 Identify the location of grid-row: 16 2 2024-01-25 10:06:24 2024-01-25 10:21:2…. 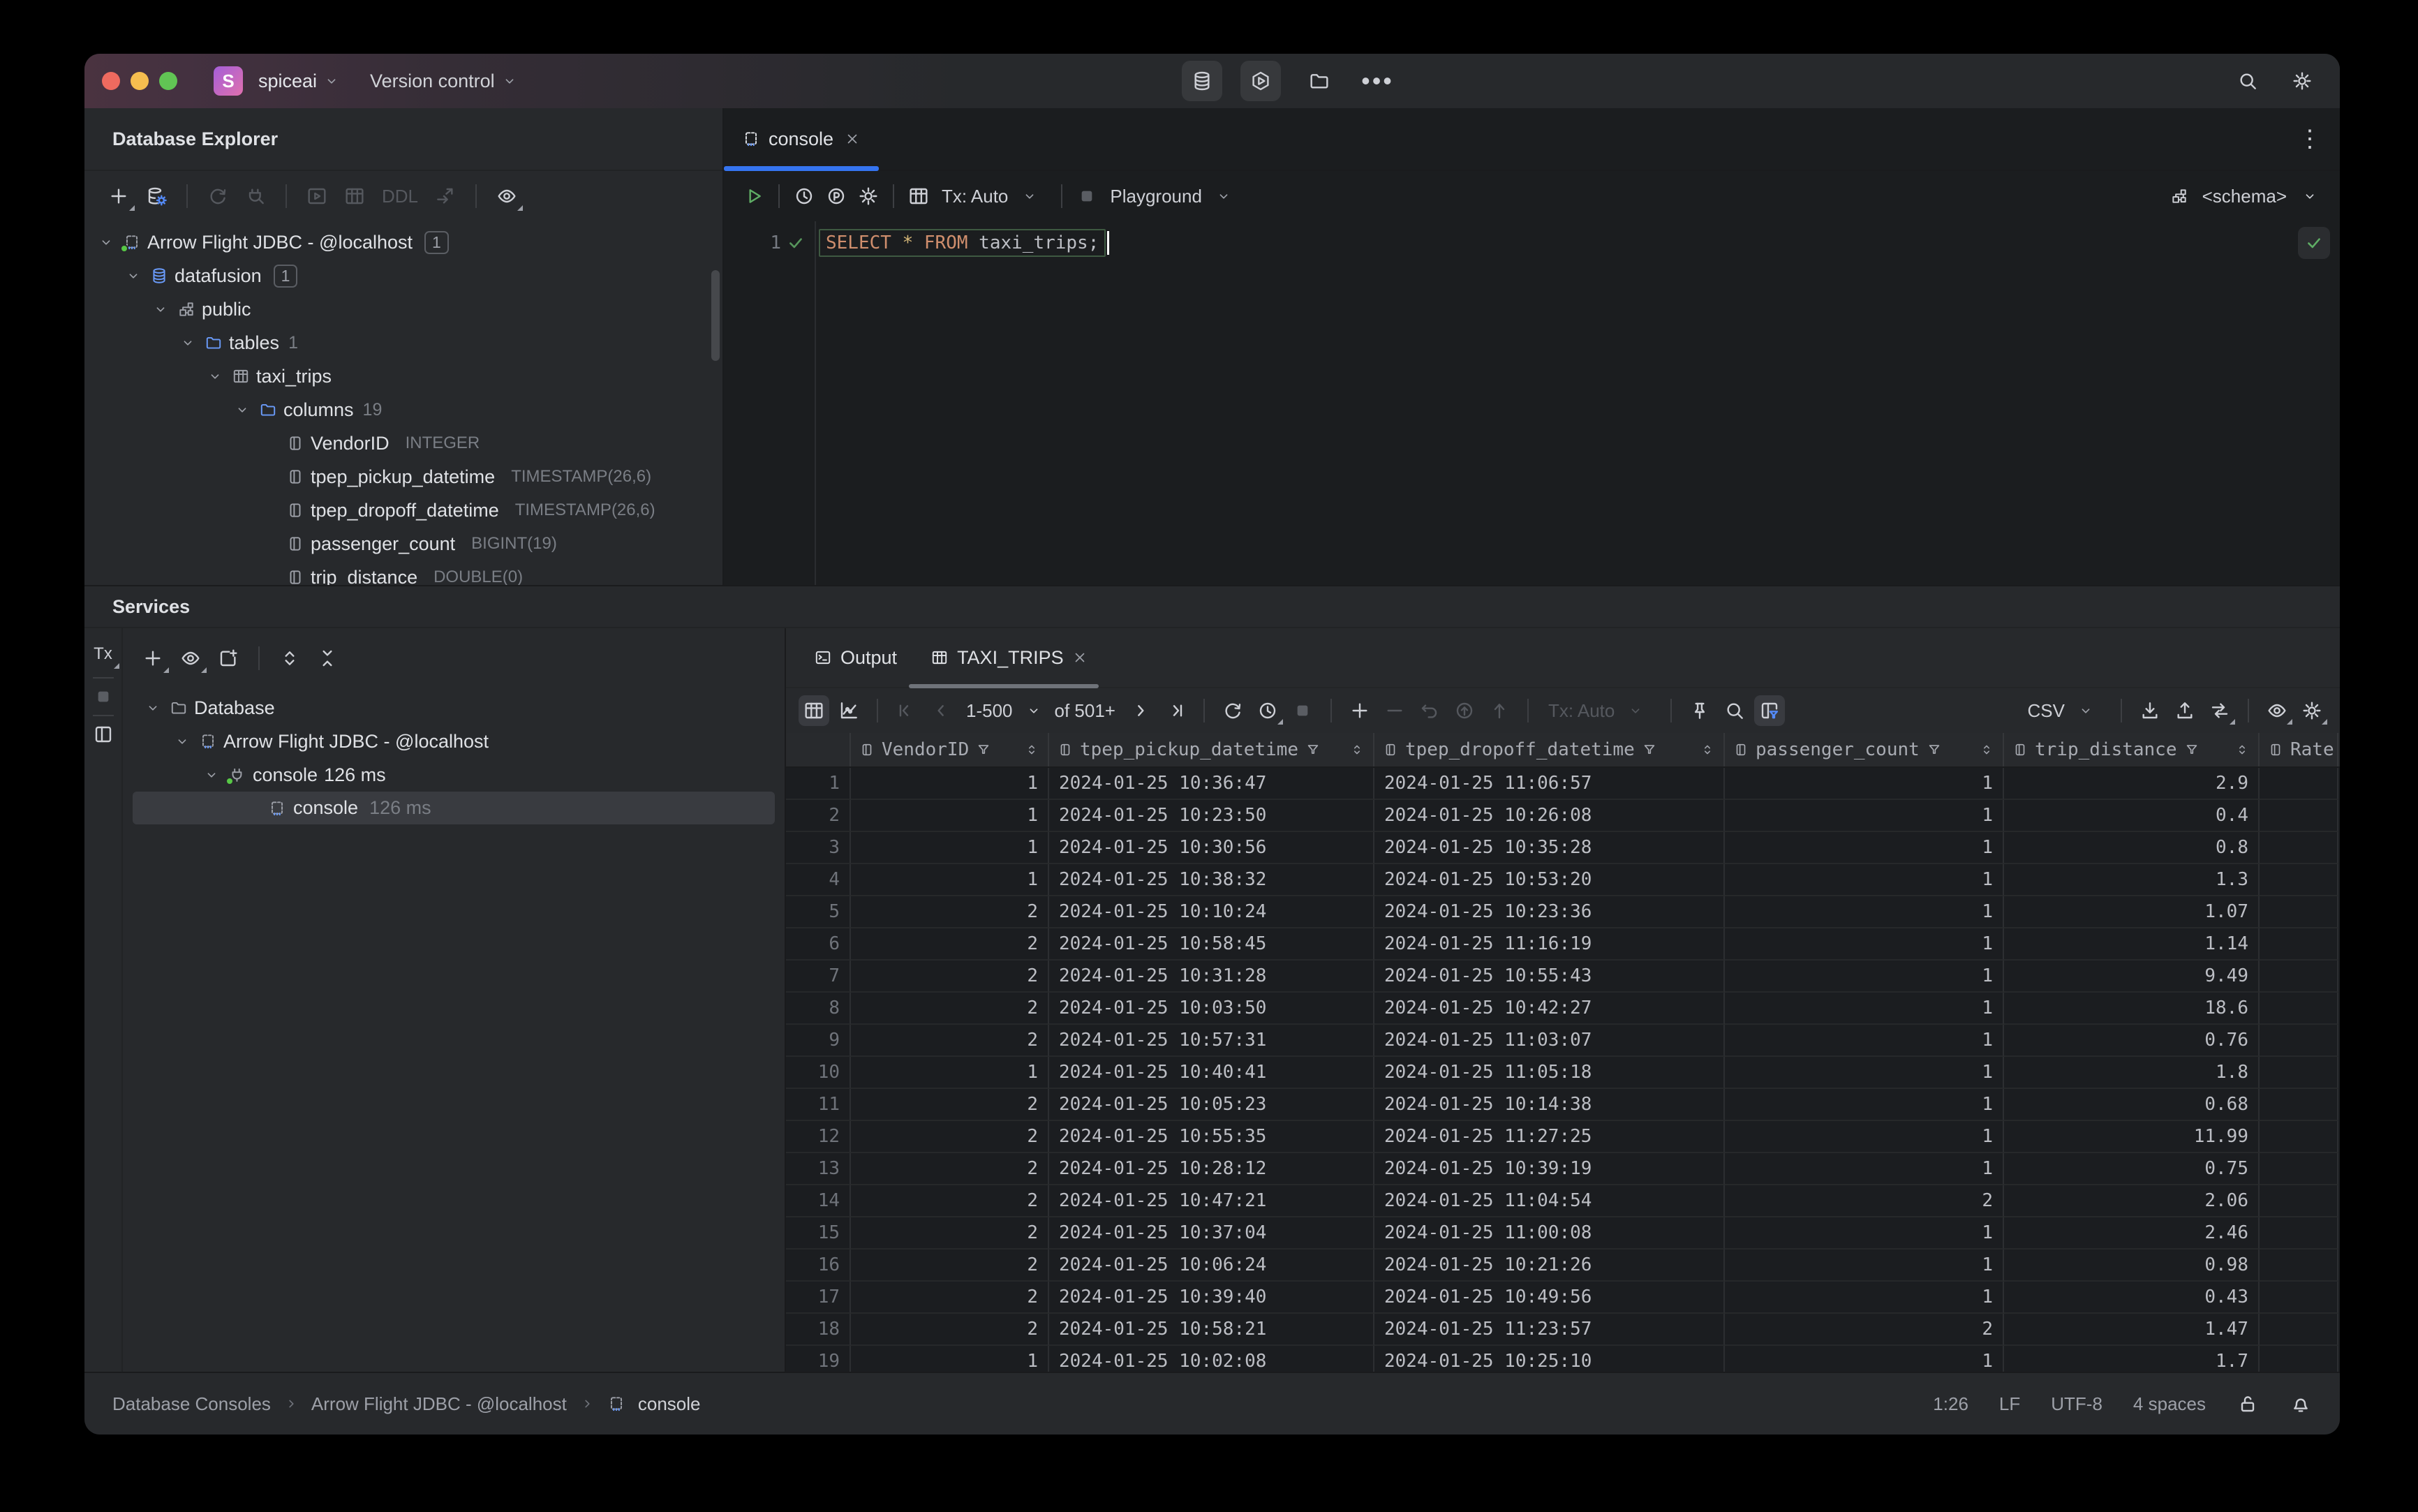
(1563, 1266).